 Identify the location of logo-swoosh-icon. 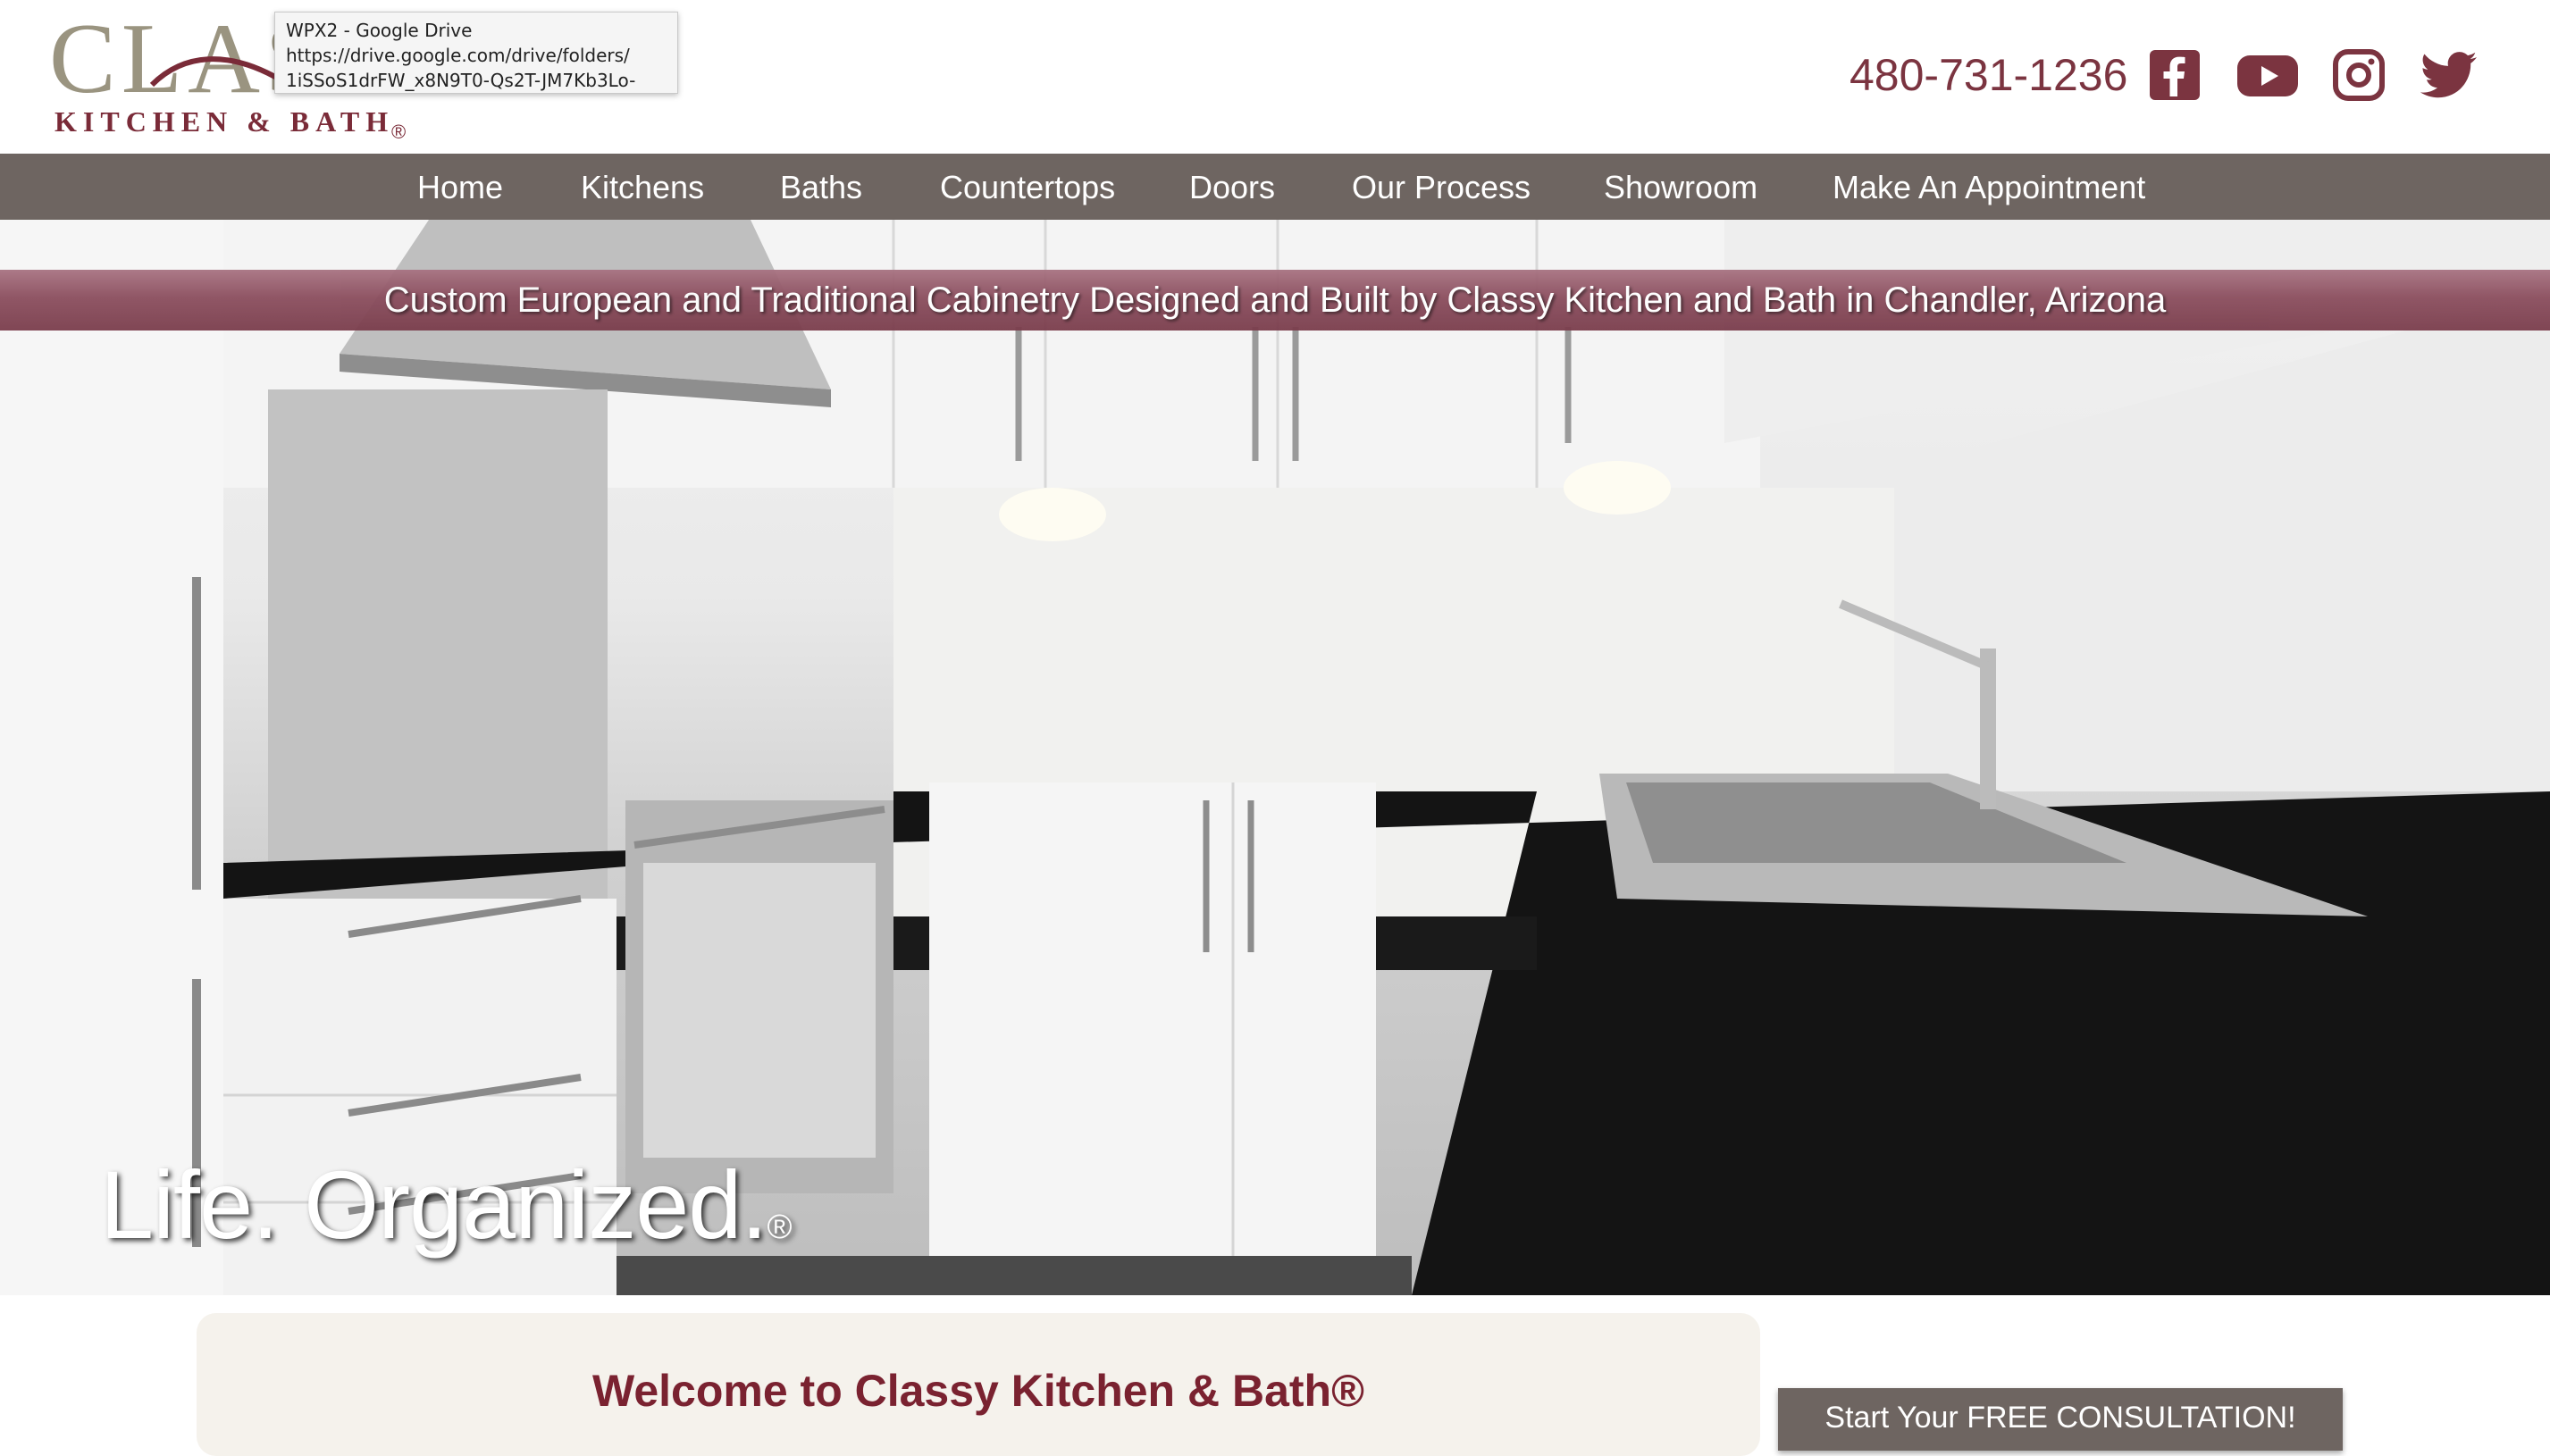
(216, 72).